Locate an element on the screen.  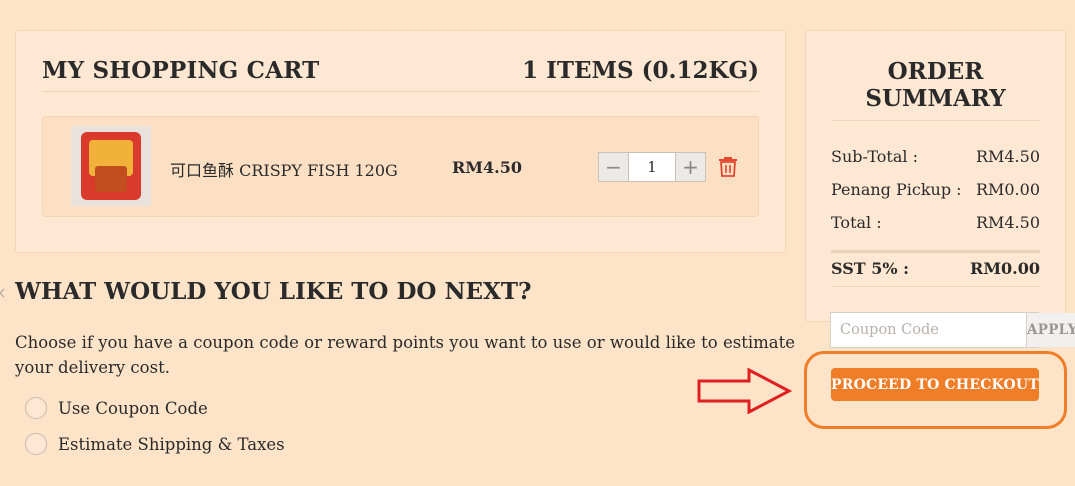
option-estimate-shipping: Estimate Shipping & Taxes is located at coordinates (155, 444).